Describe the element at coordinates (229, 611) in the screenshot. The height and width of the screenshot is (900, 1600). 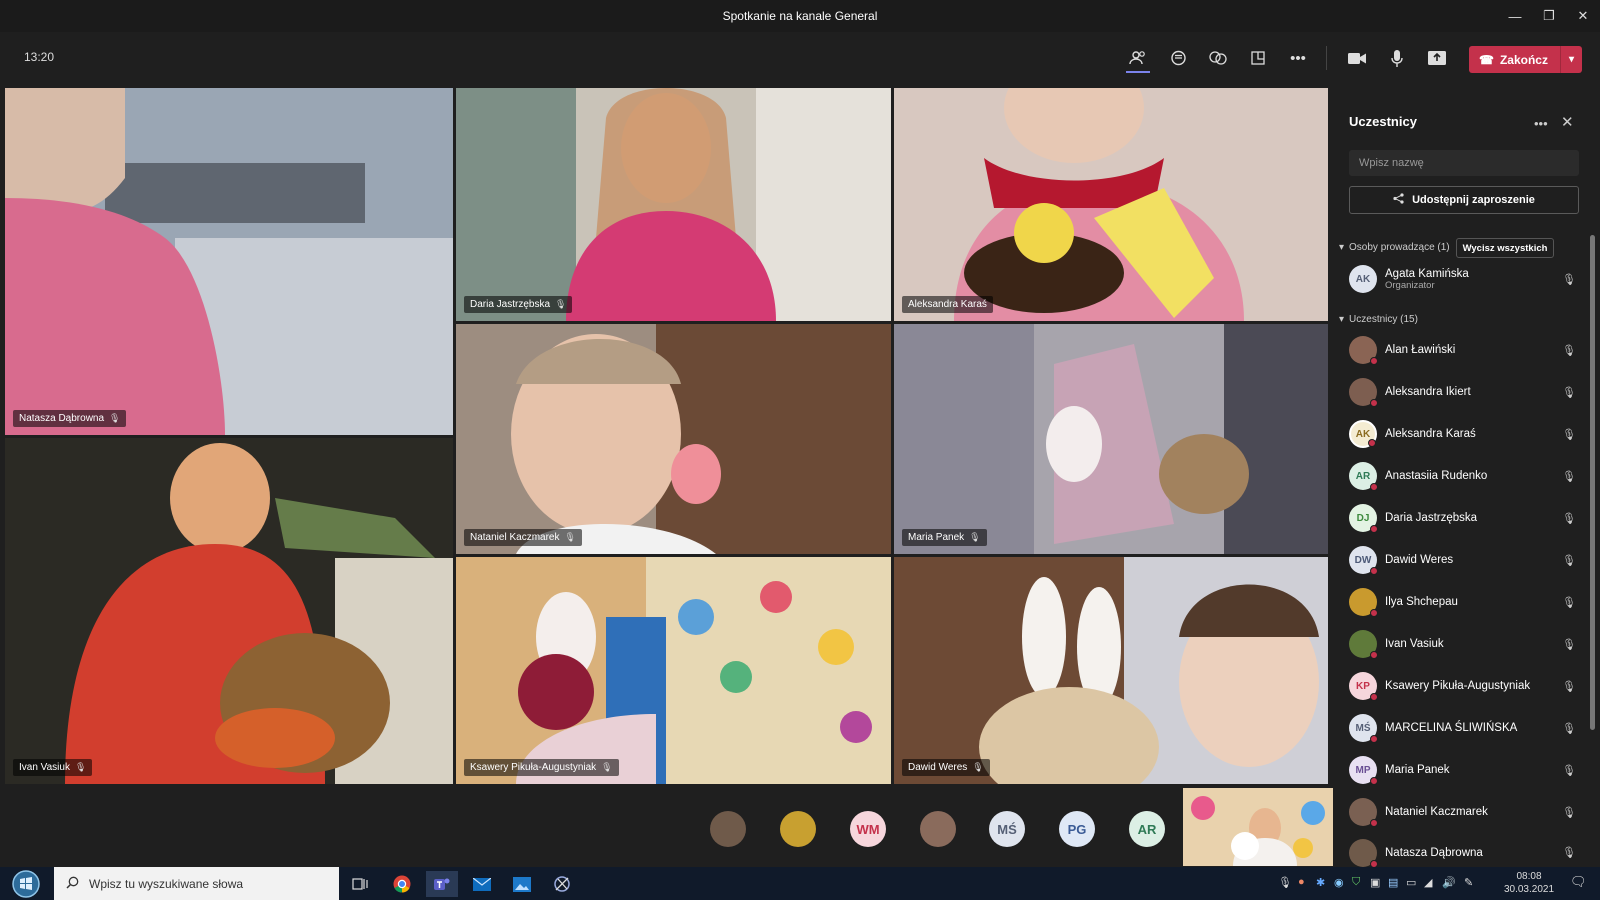
I see `video-tile: Ivan Vasiuk 🎙` at that location.